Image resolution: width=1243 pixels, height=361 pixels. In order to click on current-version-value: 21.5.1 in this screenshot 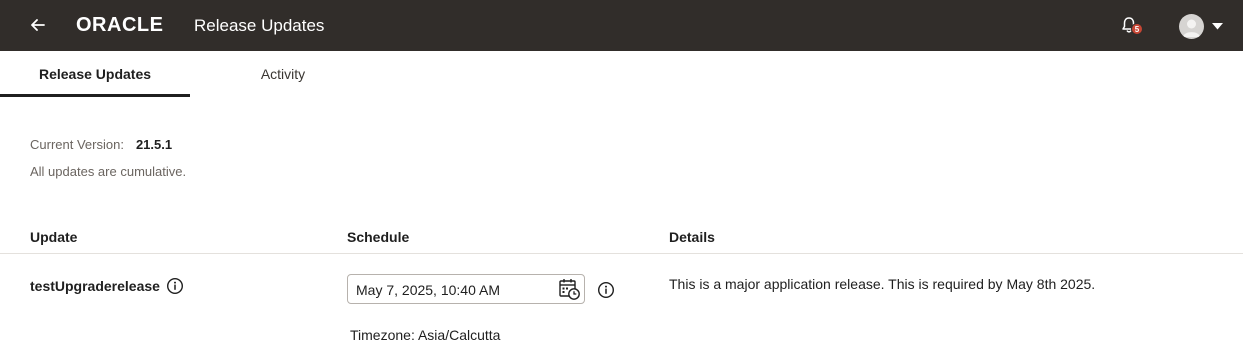, I will do `click(154, 144)`.